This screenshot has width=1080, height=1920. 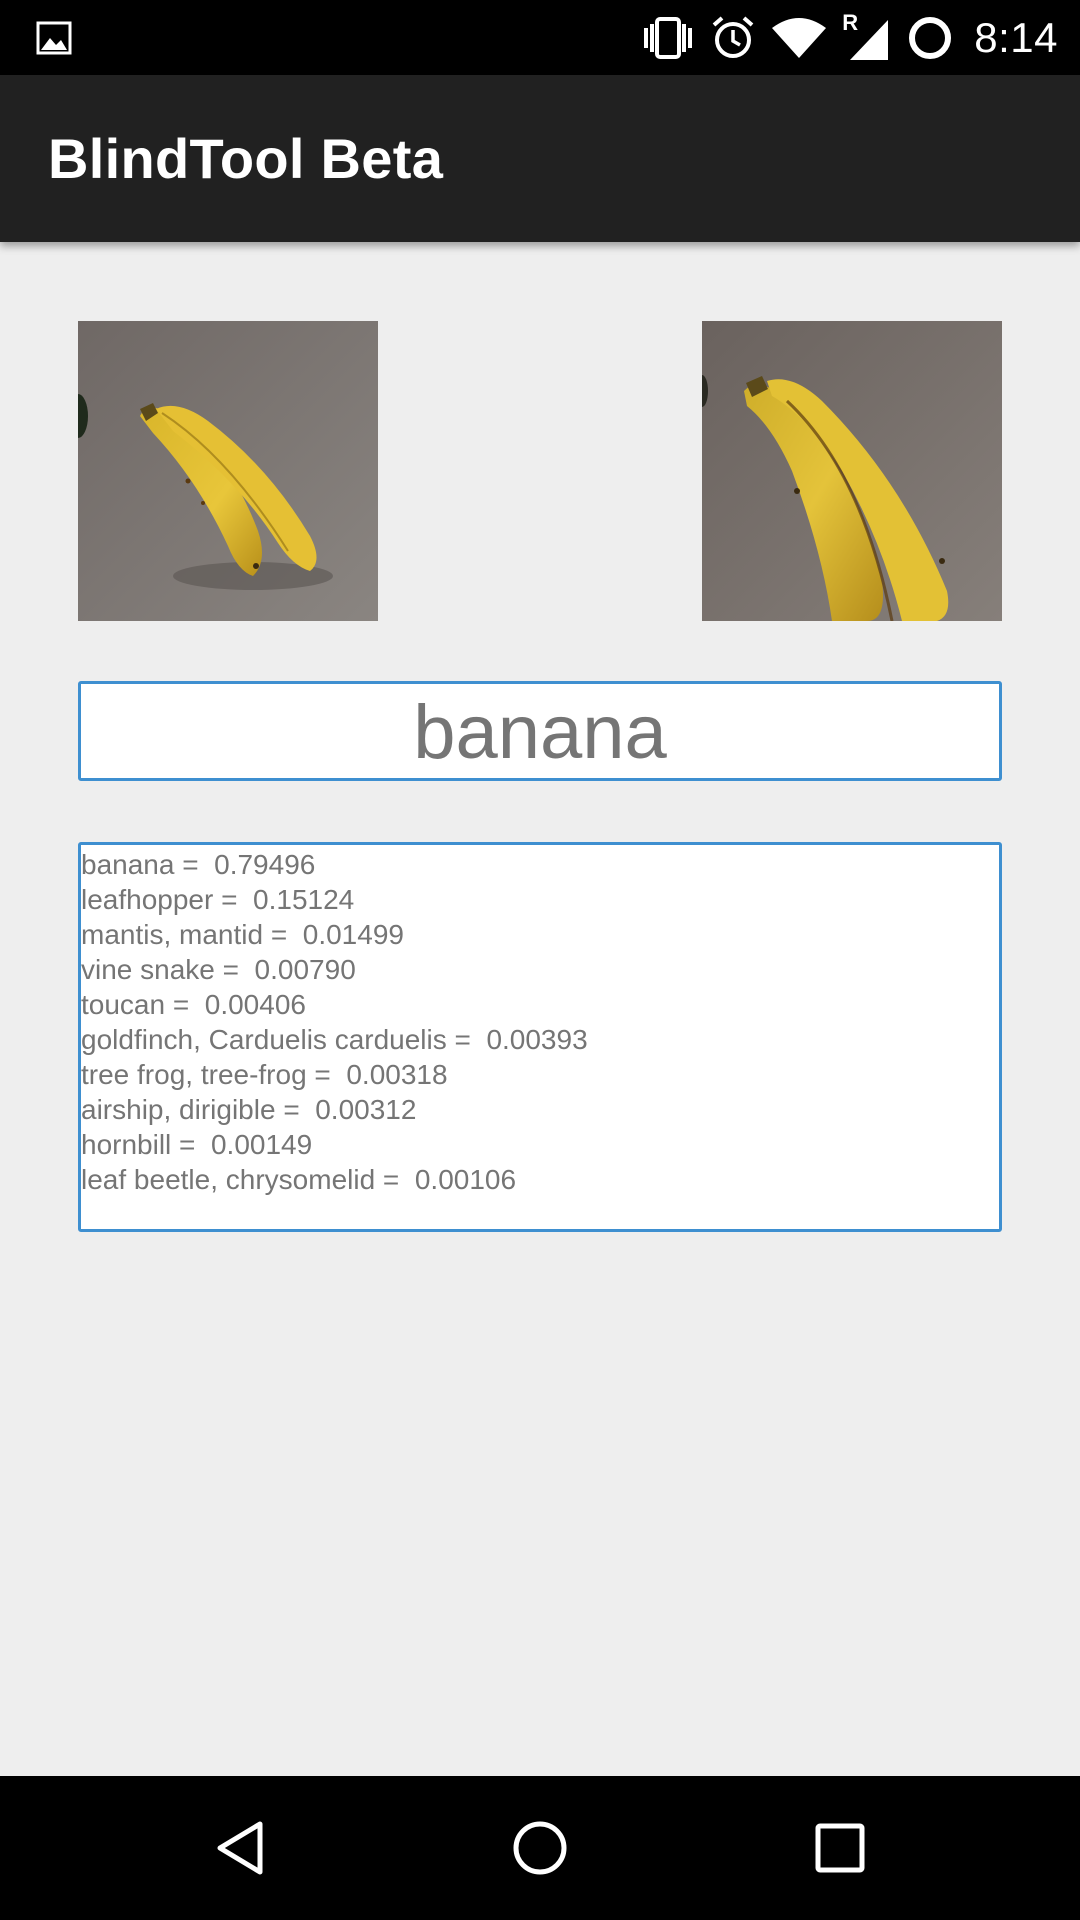 What do you see at coordinates (218, 969) in the screenshot?
I see `prediction-line: vine snake = 0.00790` at bounding box center [218, 969].